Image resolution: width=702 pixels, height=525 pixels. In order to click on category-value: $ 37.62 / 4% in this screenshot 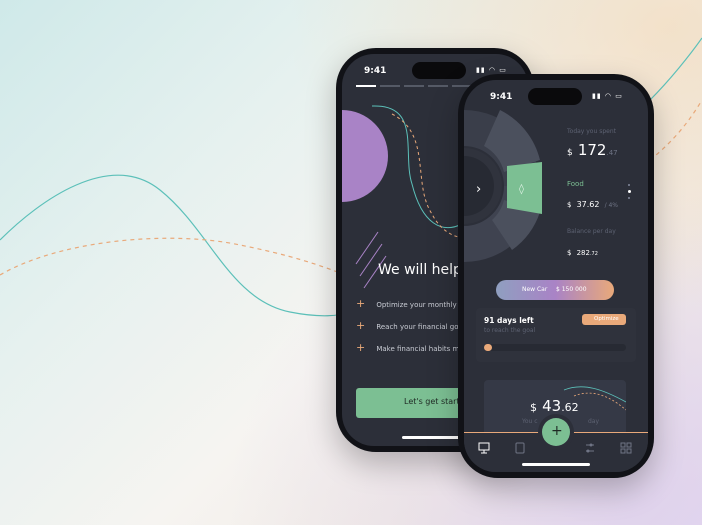, I will do `click(592, 201)`.